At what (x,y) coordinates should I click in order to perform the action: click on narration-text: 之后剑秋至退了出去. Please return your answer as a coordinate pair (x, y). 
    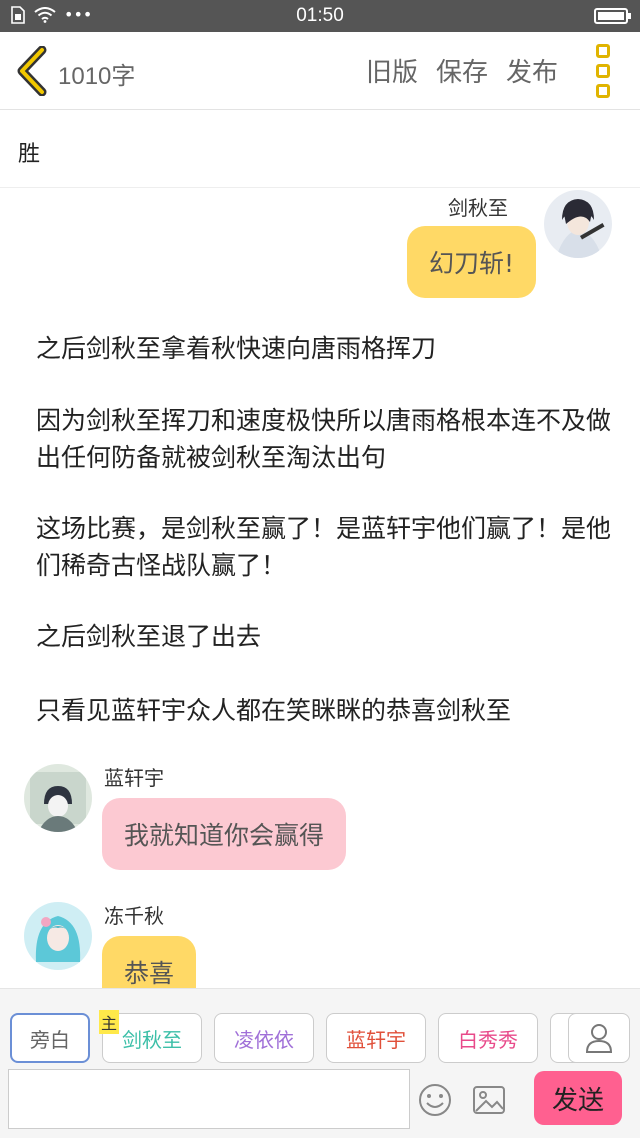
    Looking at the image, I should click on (326, 636).